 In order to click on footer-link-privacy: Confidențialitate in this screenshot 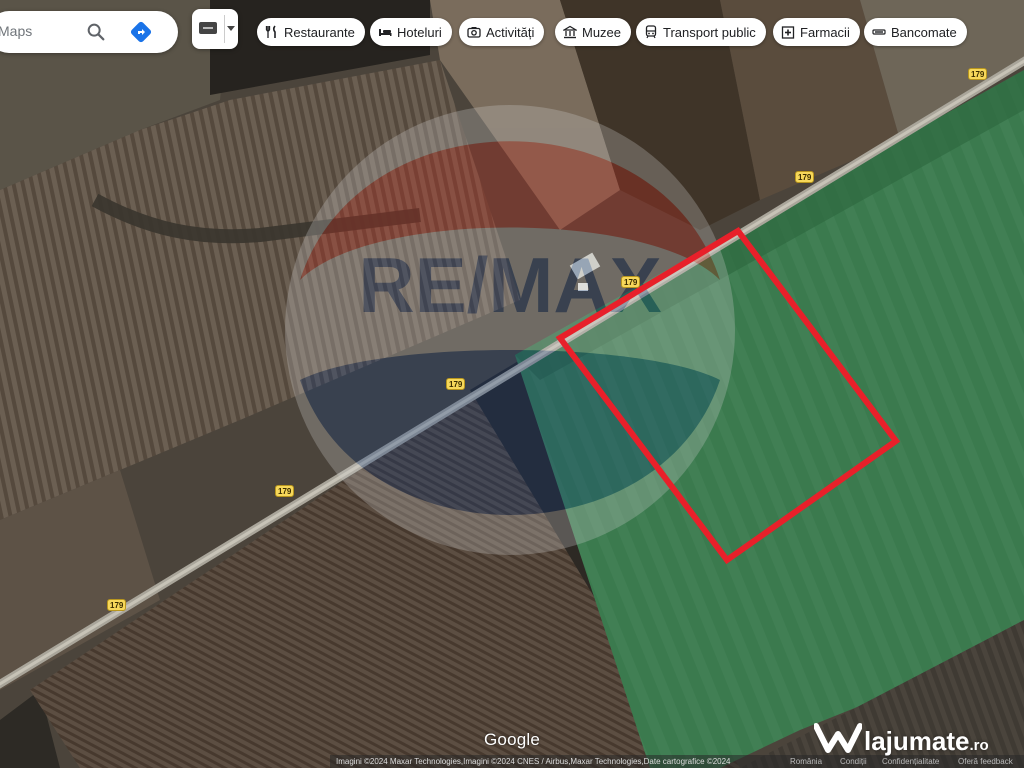, I will do `click(910, 761)`.